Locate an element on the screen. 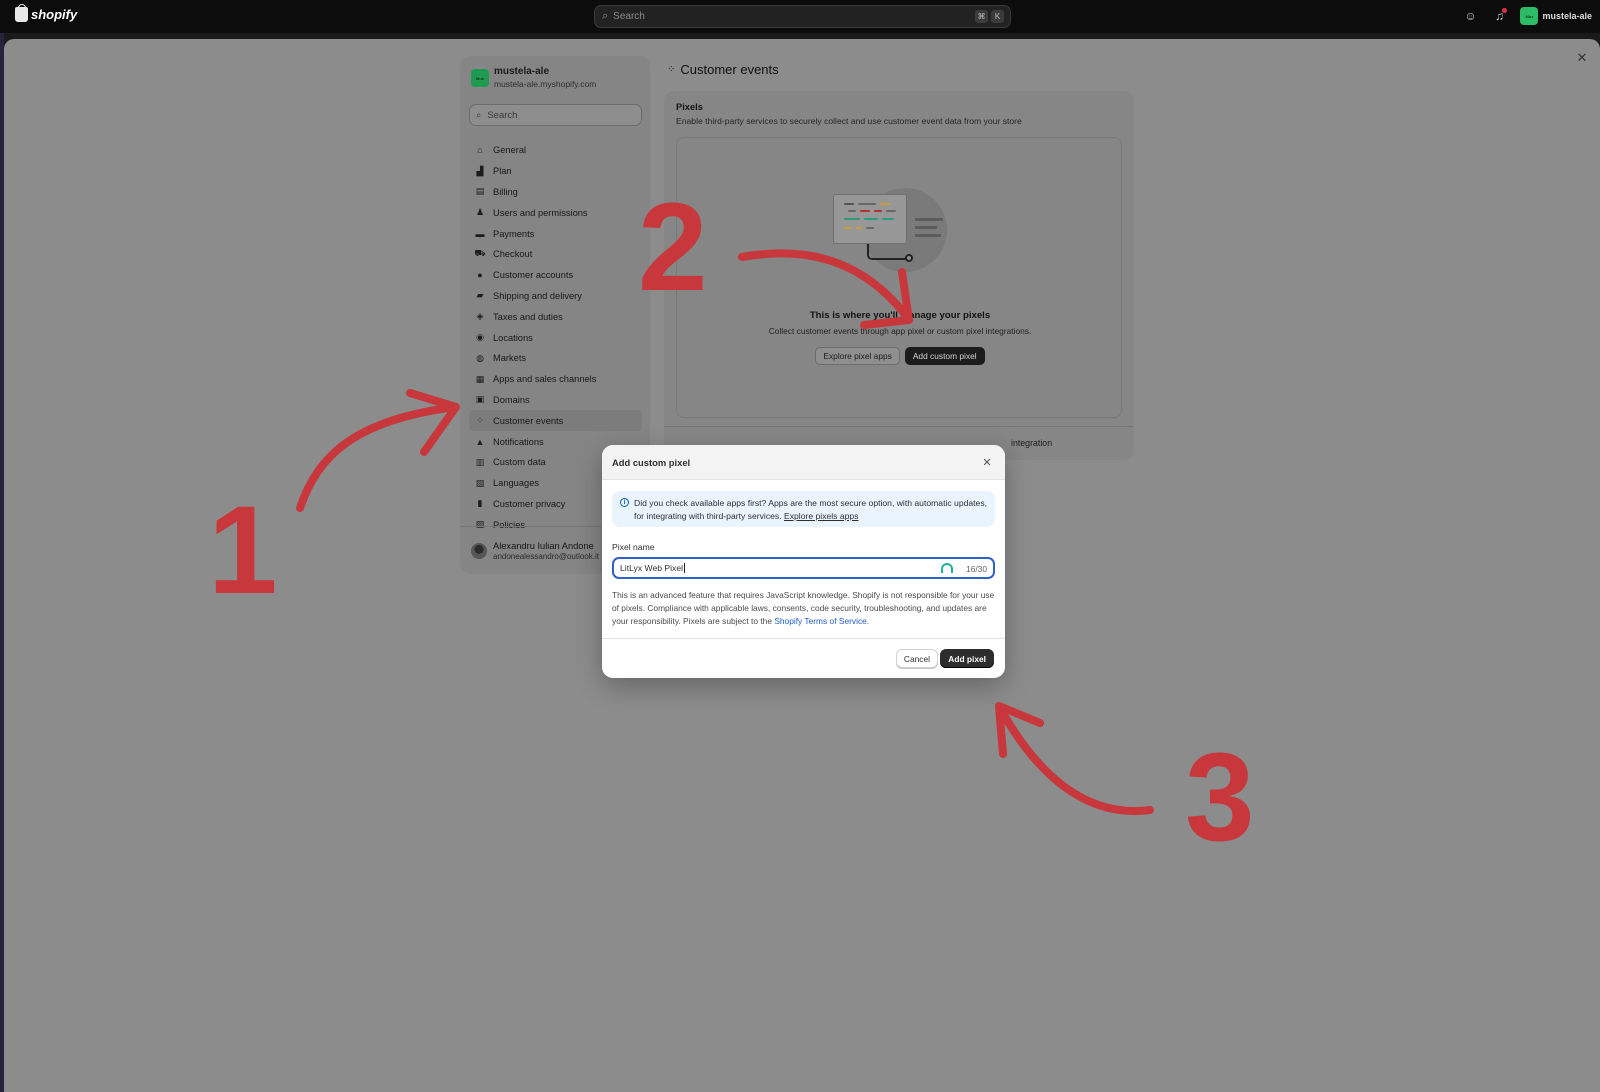 The image size is (1600, 1092). modal-title: Add custom pixel is located at coordinates (651, 462).